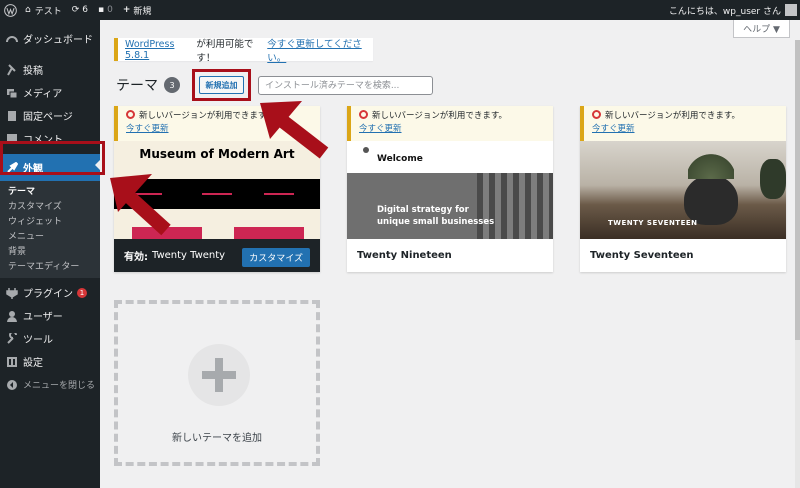 This screenshot has width=800, height=488. Describe the element at coordinates (12, 316) in the screenshot. I see `user-icon` at that location.